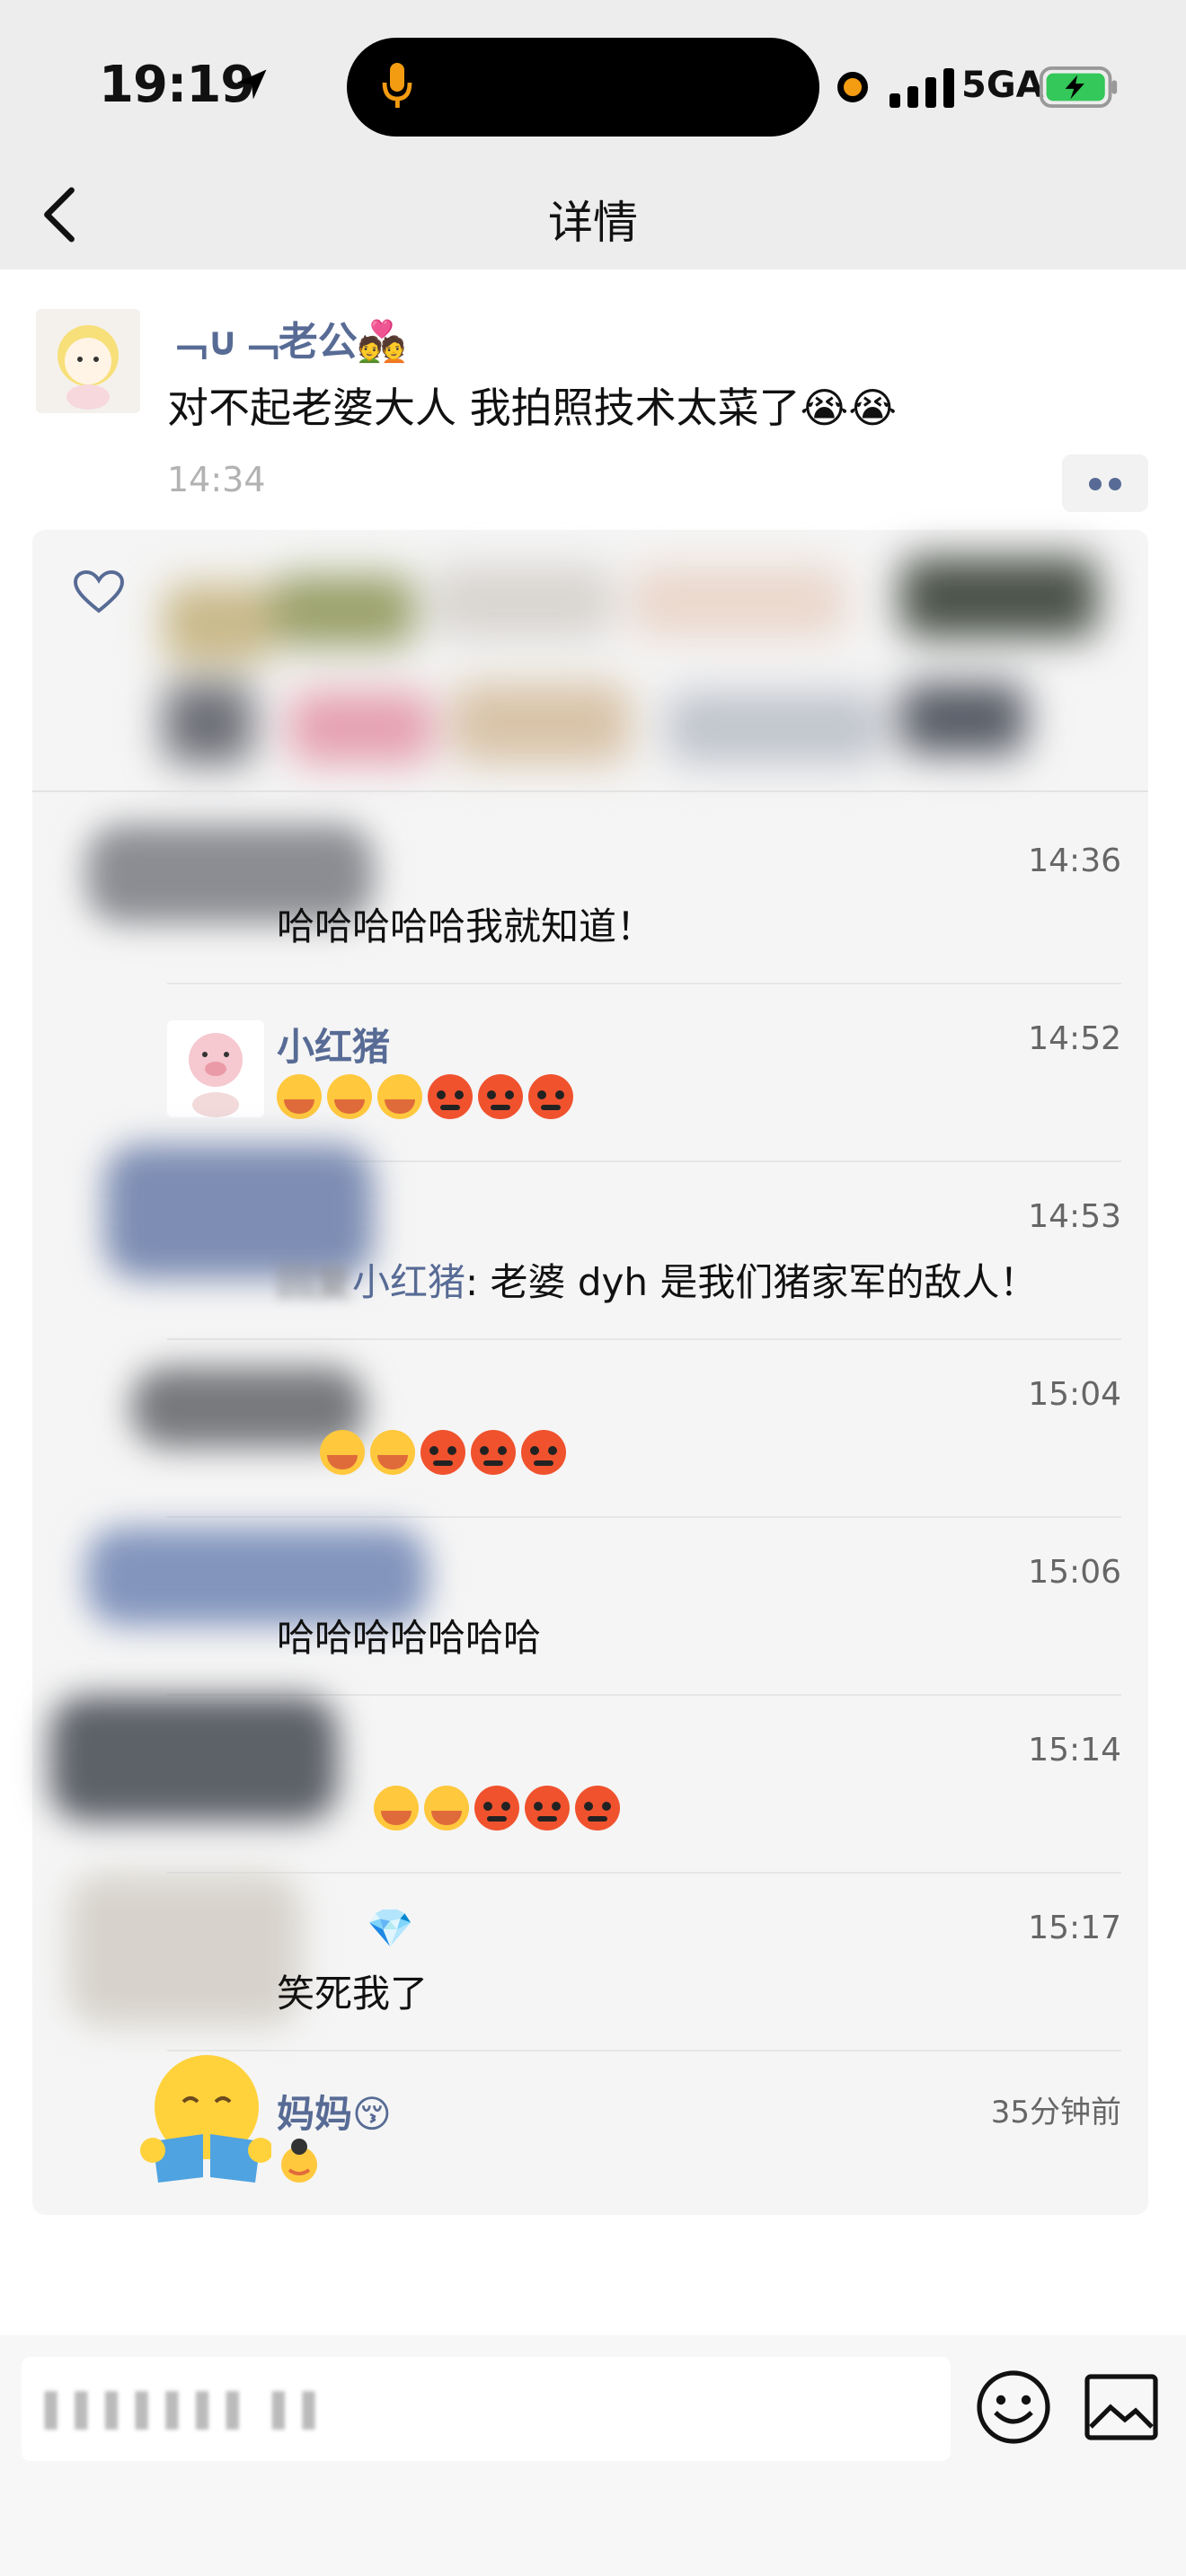 This screenshot has width=1186, height=2576. What do you see at coordinates (99, 591) in the screenshot?
I see `heart-icon` at bounding box center [99, 591].